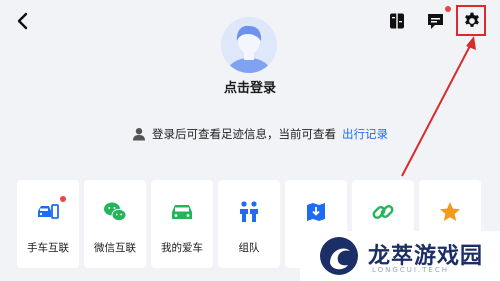 This screenshot has height=281, width=500. Describe the element at coordinates (249, 224) in the screenshot. I see `shortcut-card-team: 组队` at that location.